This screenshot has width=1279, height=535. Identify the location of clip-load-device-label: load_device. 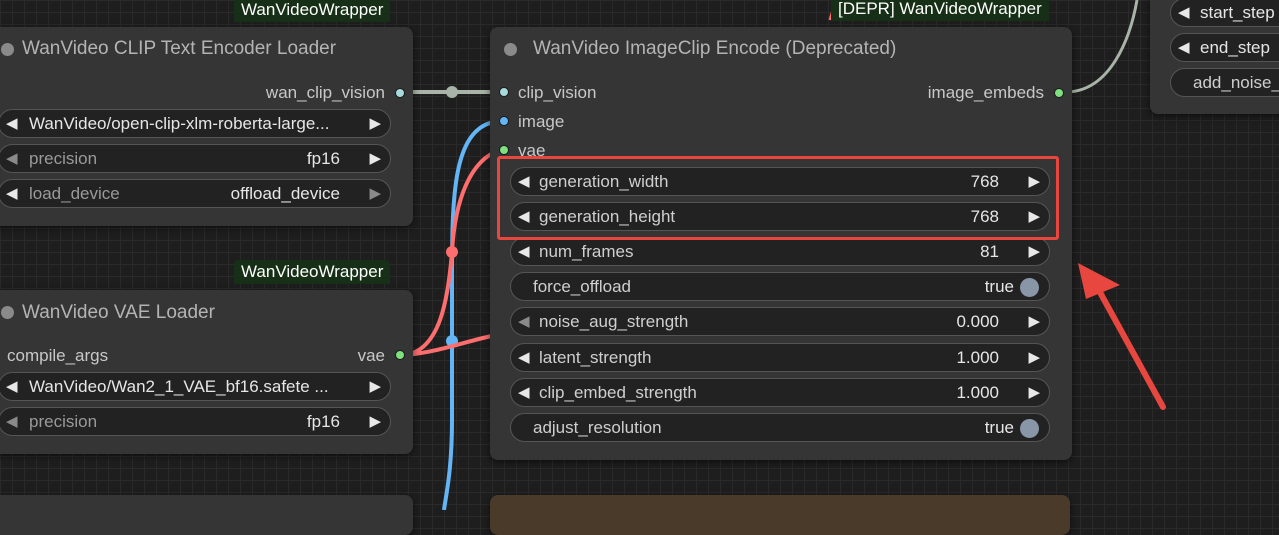
(74, 193).